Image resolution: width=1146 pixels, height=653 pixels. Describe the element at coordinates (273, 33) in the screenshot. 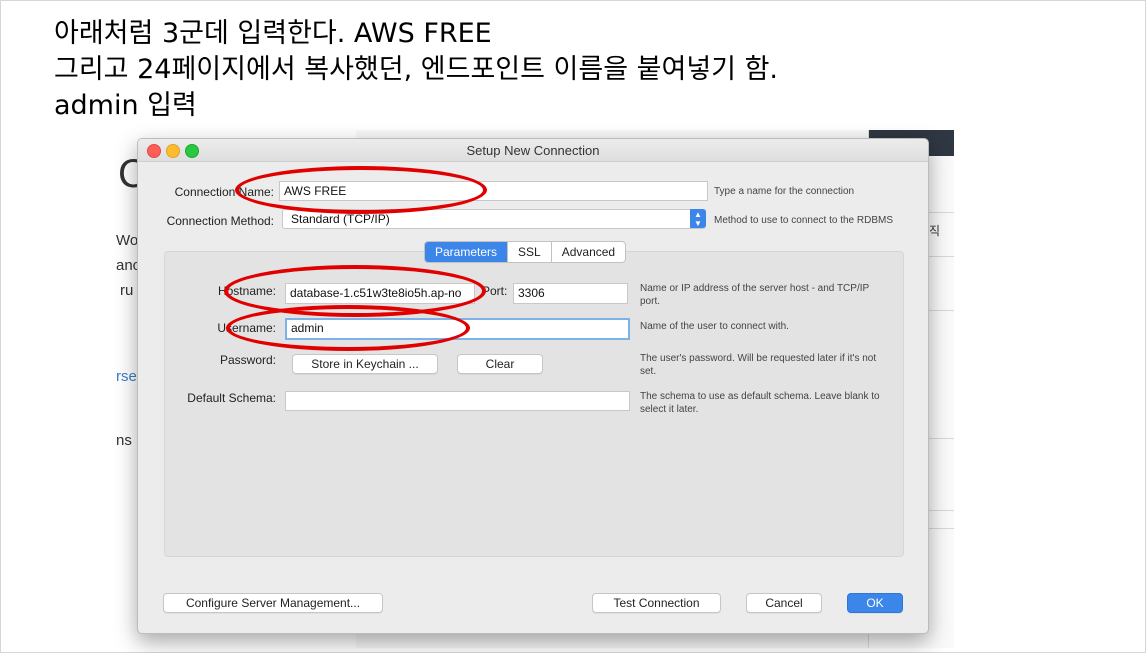

I see `instruction-line-1: 아래처럼 3군데 입력한다. AWS FREE` at that location.